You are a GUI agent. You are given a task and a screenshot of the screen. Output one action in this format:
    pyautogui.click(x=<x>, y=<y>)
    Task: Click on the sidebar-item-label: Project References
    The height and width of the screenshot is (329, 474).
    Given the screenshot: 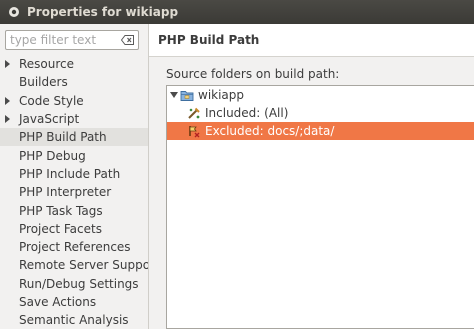 What is the action you would take?
    pyautogui.click(x=75, y=247)
    